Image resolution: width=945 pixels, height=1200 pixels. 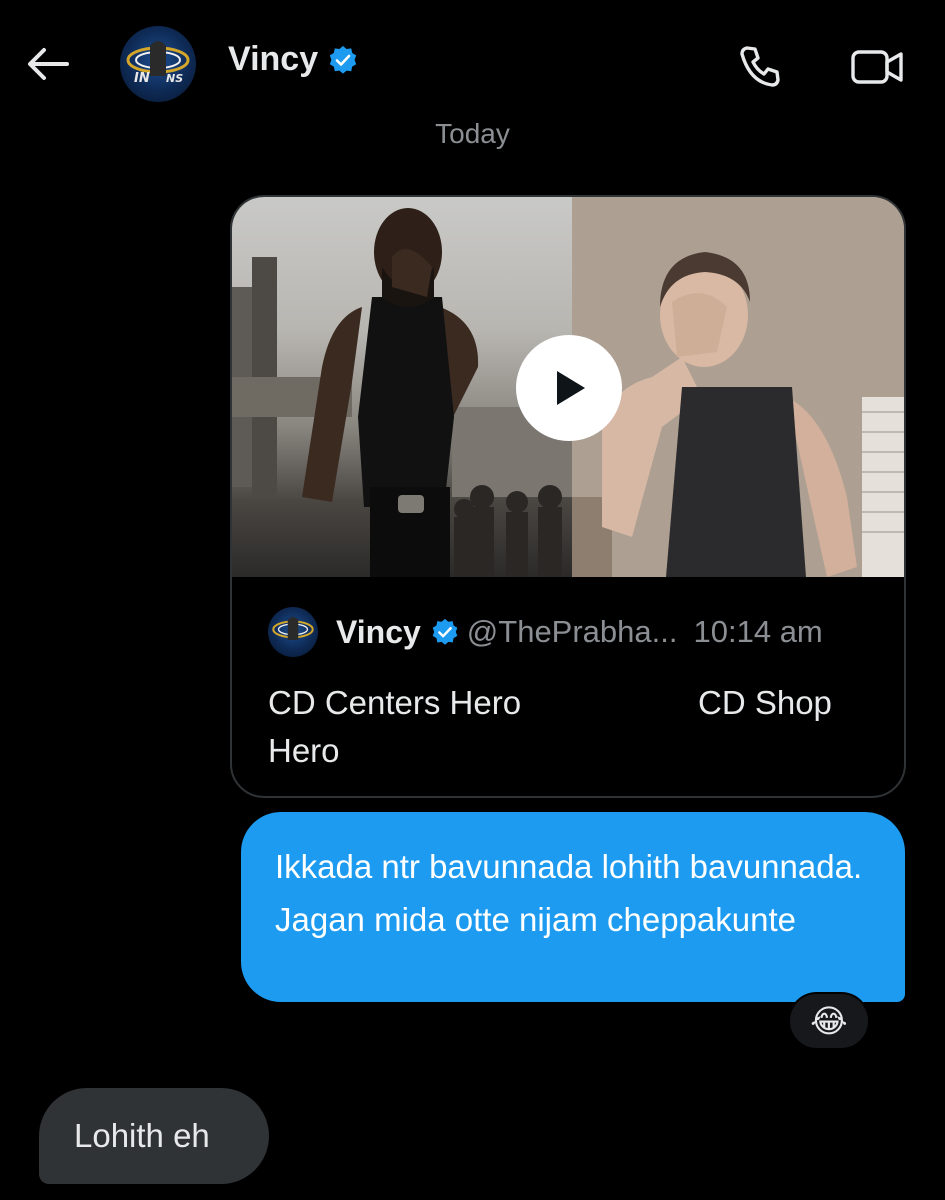 I want to click on post-text-right: CD Shop, so click(x=765, y=702).